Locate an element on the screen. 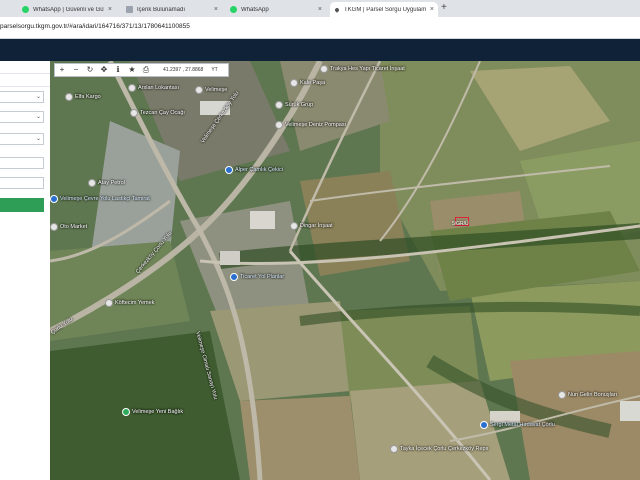 This screenshot has height=480, width=640. refresh-icon: ↻ is located at coordinates (90, 70).